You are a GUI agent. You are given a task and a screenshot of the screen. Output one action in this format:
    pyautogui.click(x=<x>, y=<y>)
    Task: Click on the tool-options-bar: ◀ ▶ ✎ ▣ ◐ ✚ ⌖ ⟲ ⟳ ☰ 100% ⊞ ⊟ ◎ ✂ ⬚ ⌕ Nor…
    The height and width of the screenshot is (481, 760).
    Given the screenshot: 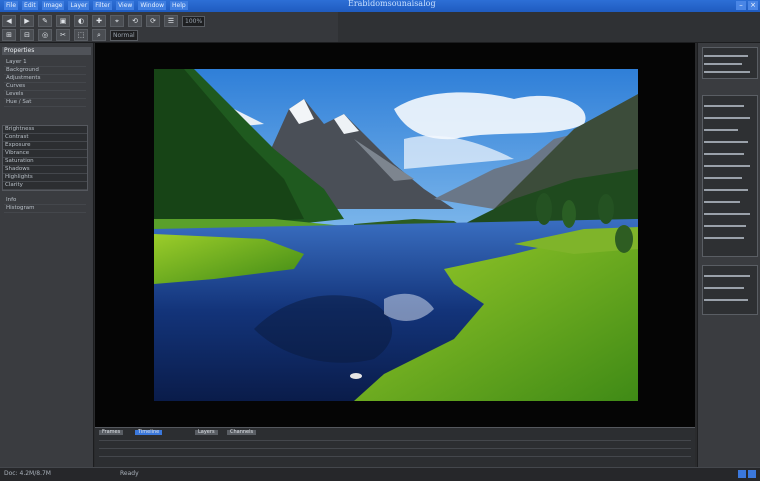 What is the action you would take?
    pyautogui.click(x=169, y=27)
    